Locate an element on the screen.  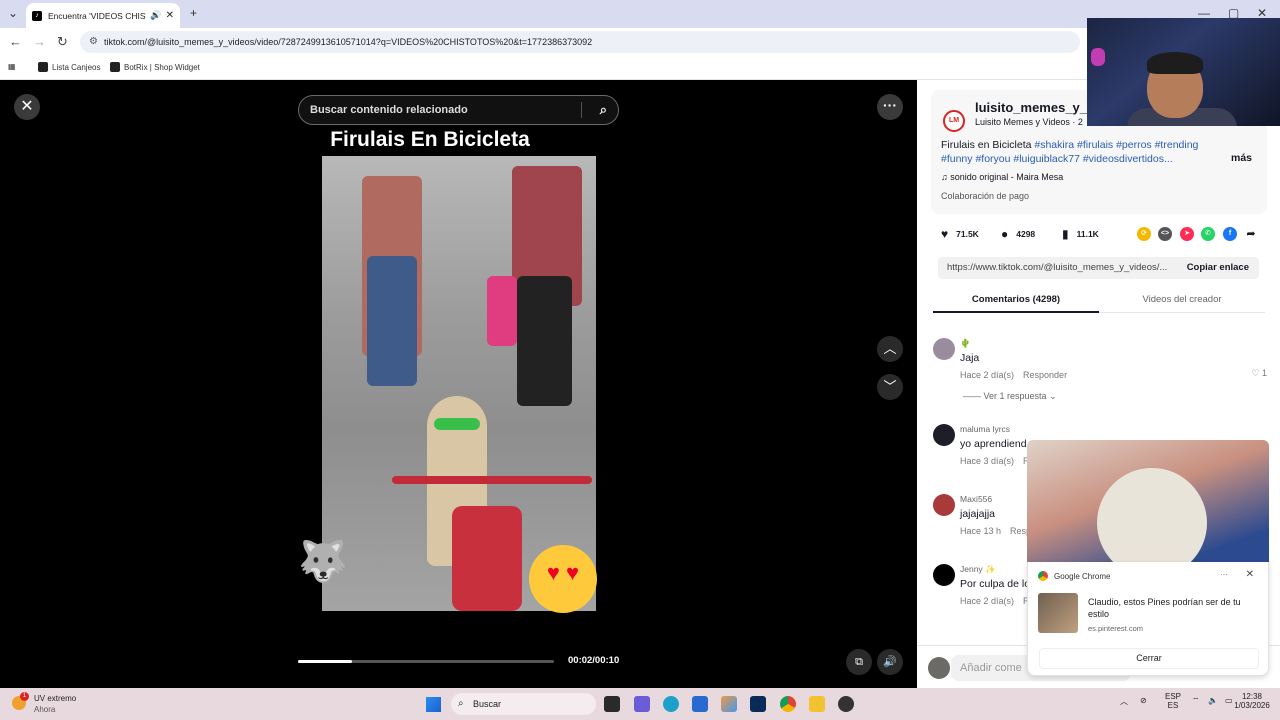
like-button: ♥ 71.5K is located at coordinates (960, 234).